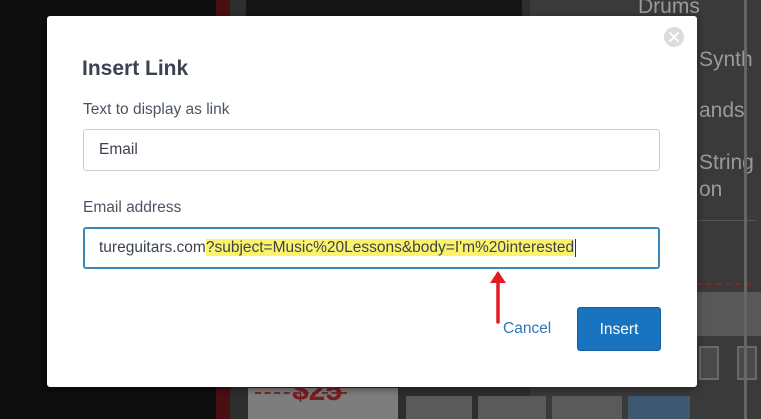  Describe the element at coordinates (729, 314) in the screenshot. I see `background-input-block` at that location.